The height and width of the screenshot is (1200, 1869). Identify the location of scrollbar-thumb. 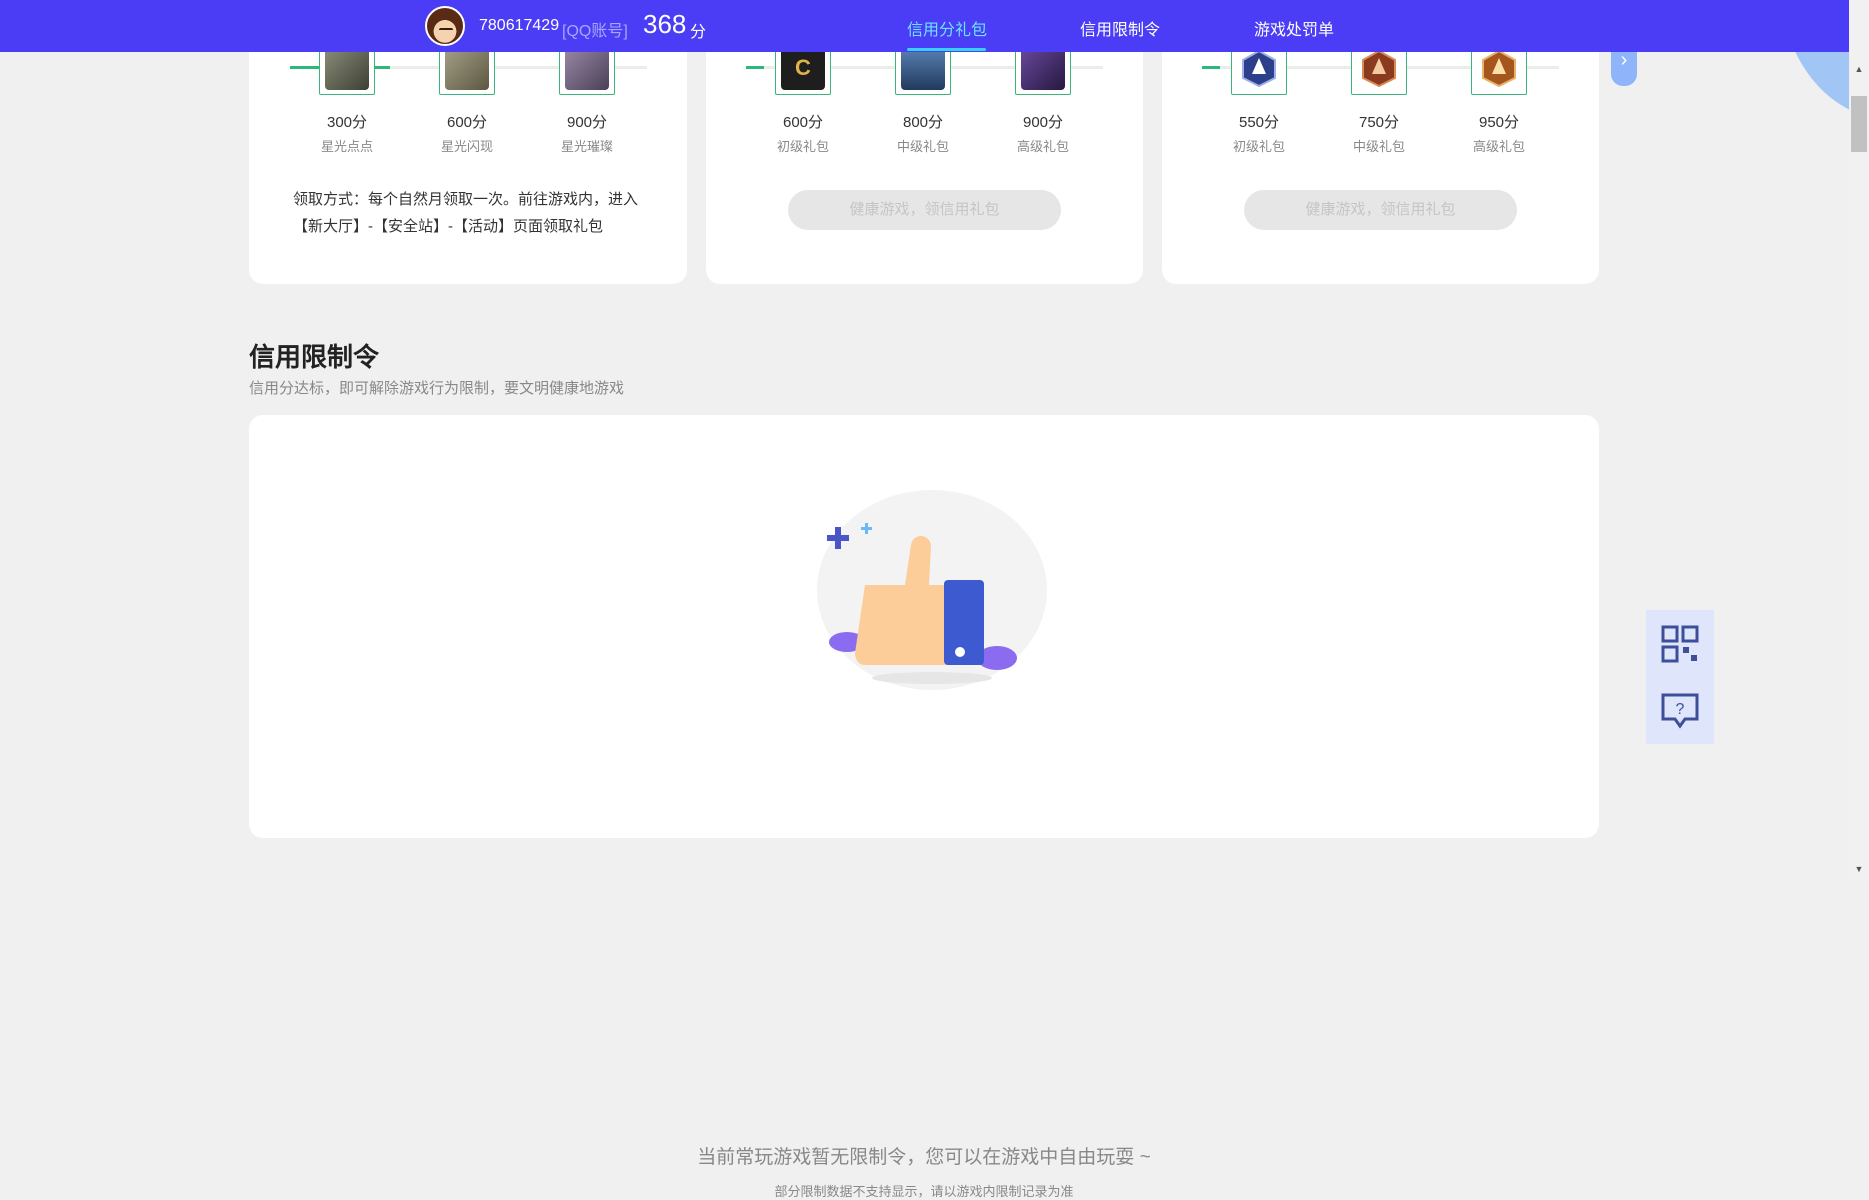
(1859, 124).